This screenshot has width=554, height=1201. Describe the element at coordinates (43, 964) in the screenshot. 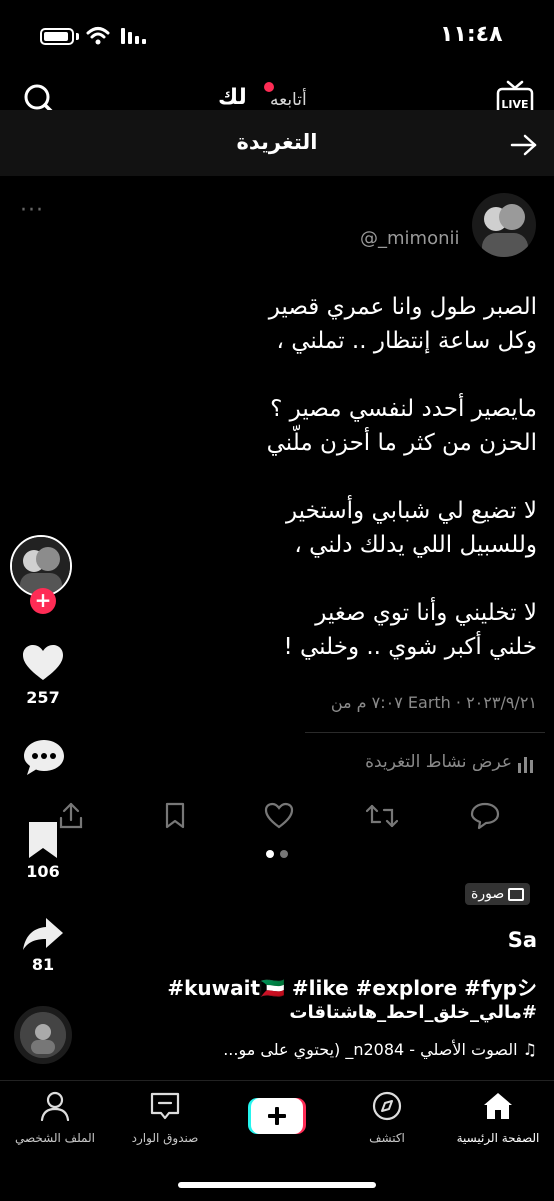

I see `shares-count: 81` at that location.